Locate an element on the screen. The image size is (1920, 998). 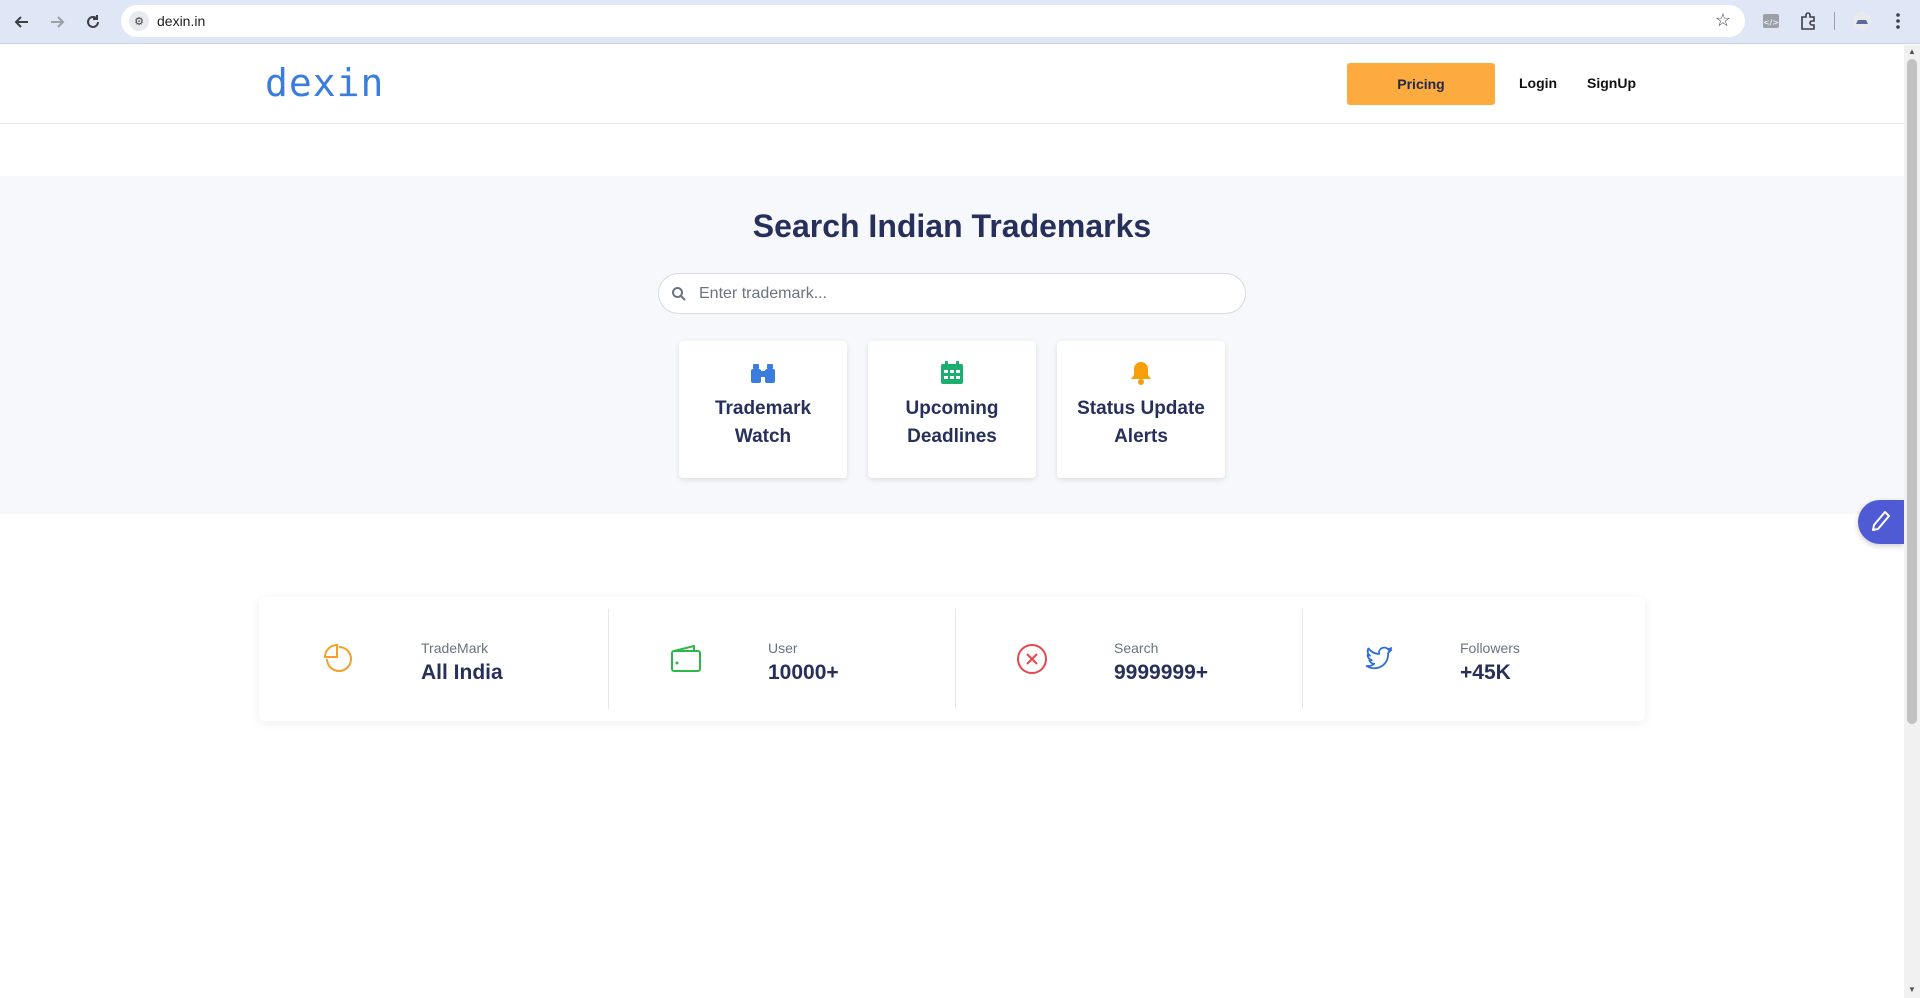
search-input is located at coordinates (959, 293).